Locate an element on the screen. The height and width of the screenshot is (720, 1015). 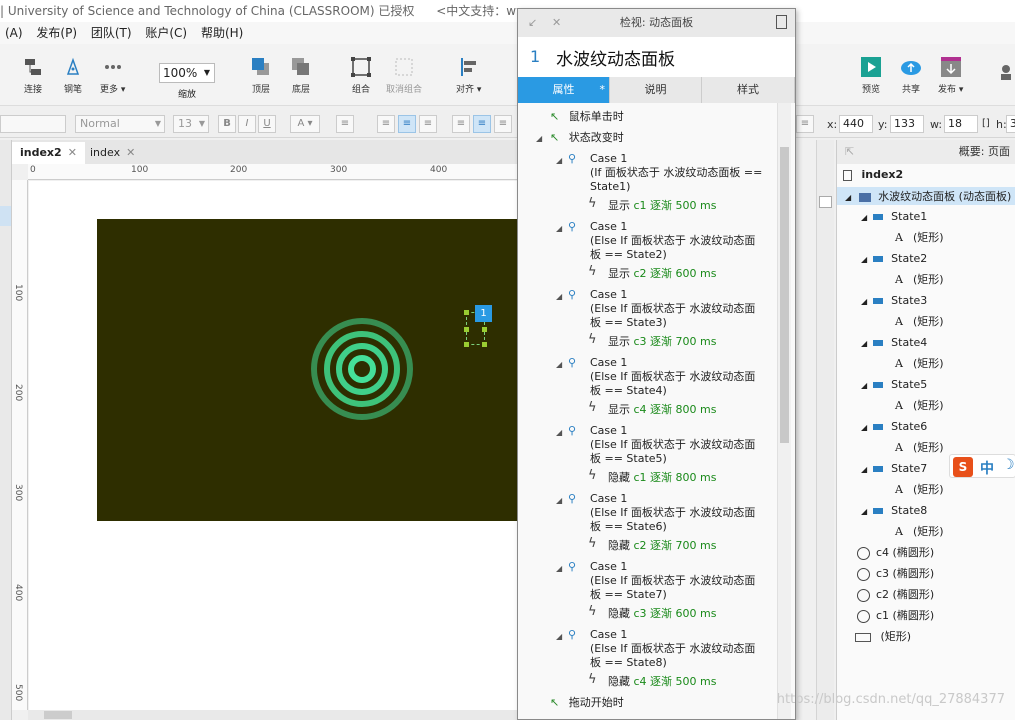
user-icon is located at coordinates (1006, 72).